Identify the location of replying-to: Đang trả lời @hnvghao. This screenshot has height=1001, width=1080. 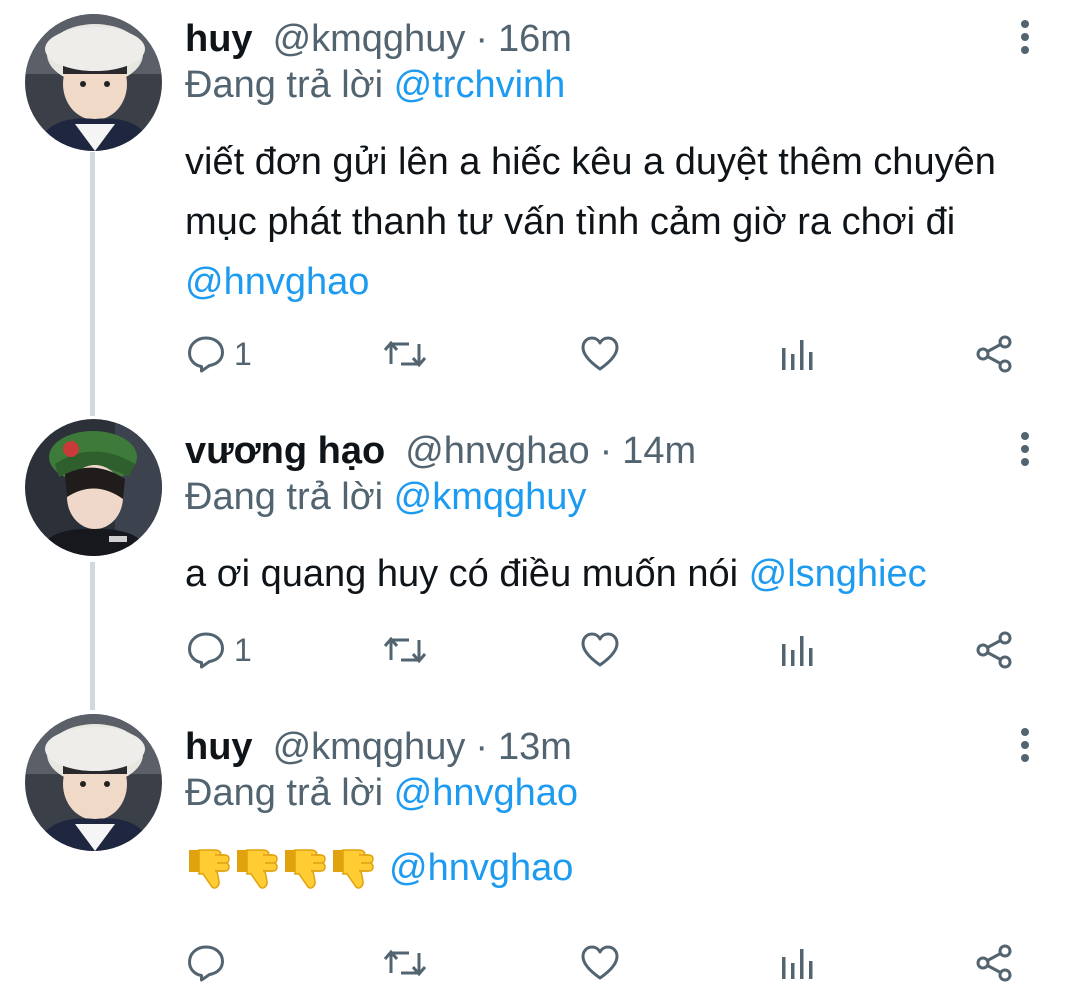
(381, 793).